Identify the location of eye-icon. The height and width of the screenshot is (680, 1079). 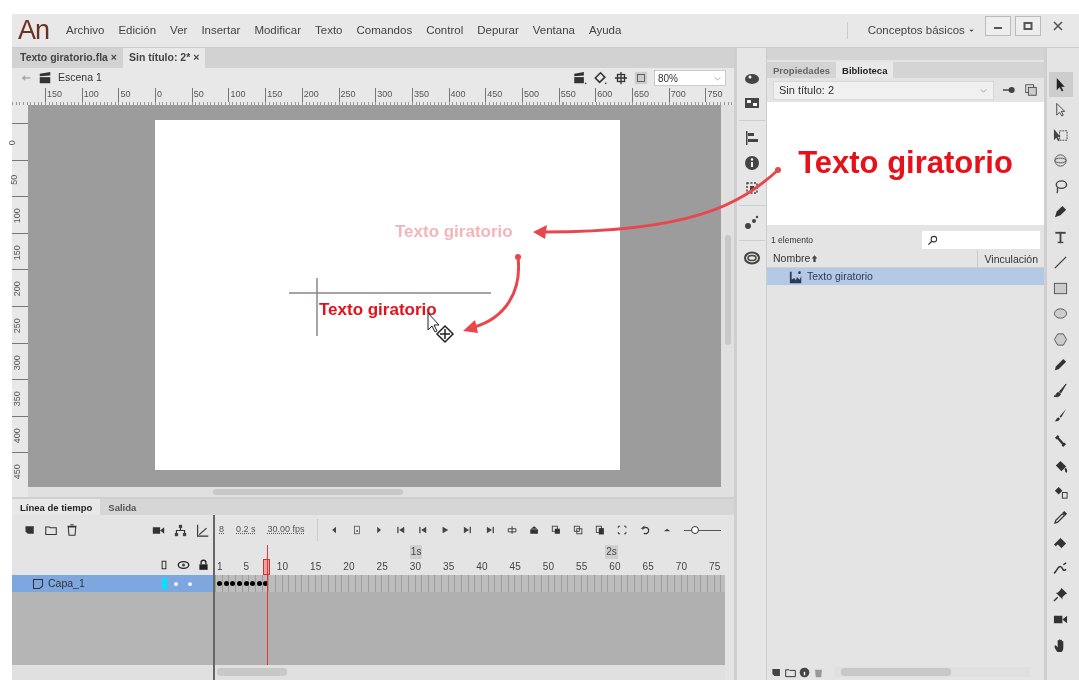
(183, 565).